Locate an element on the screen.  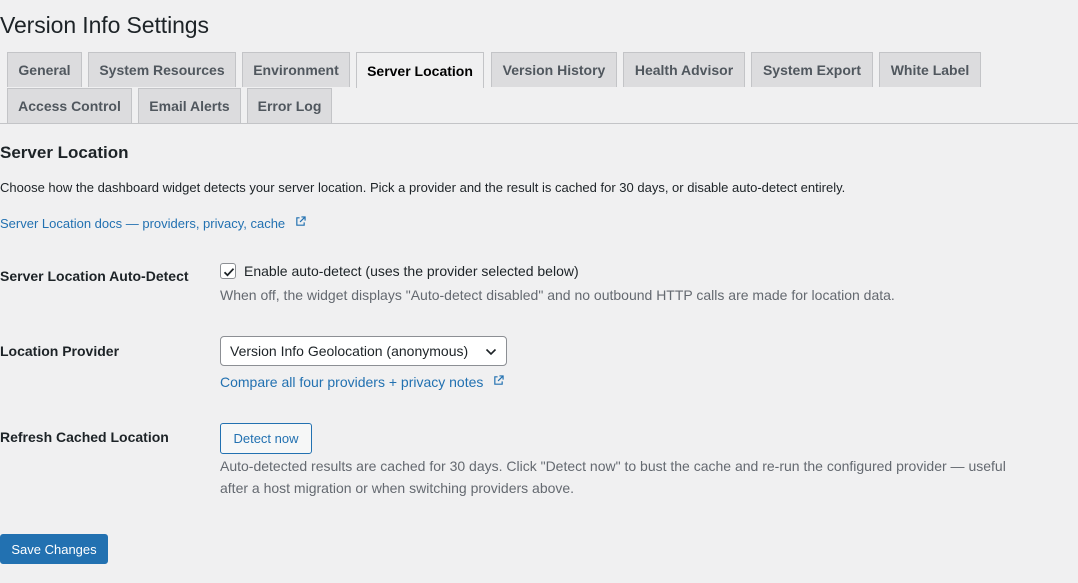
refresh-label: Refresh Cached Location is located at coordinates (84, 437).